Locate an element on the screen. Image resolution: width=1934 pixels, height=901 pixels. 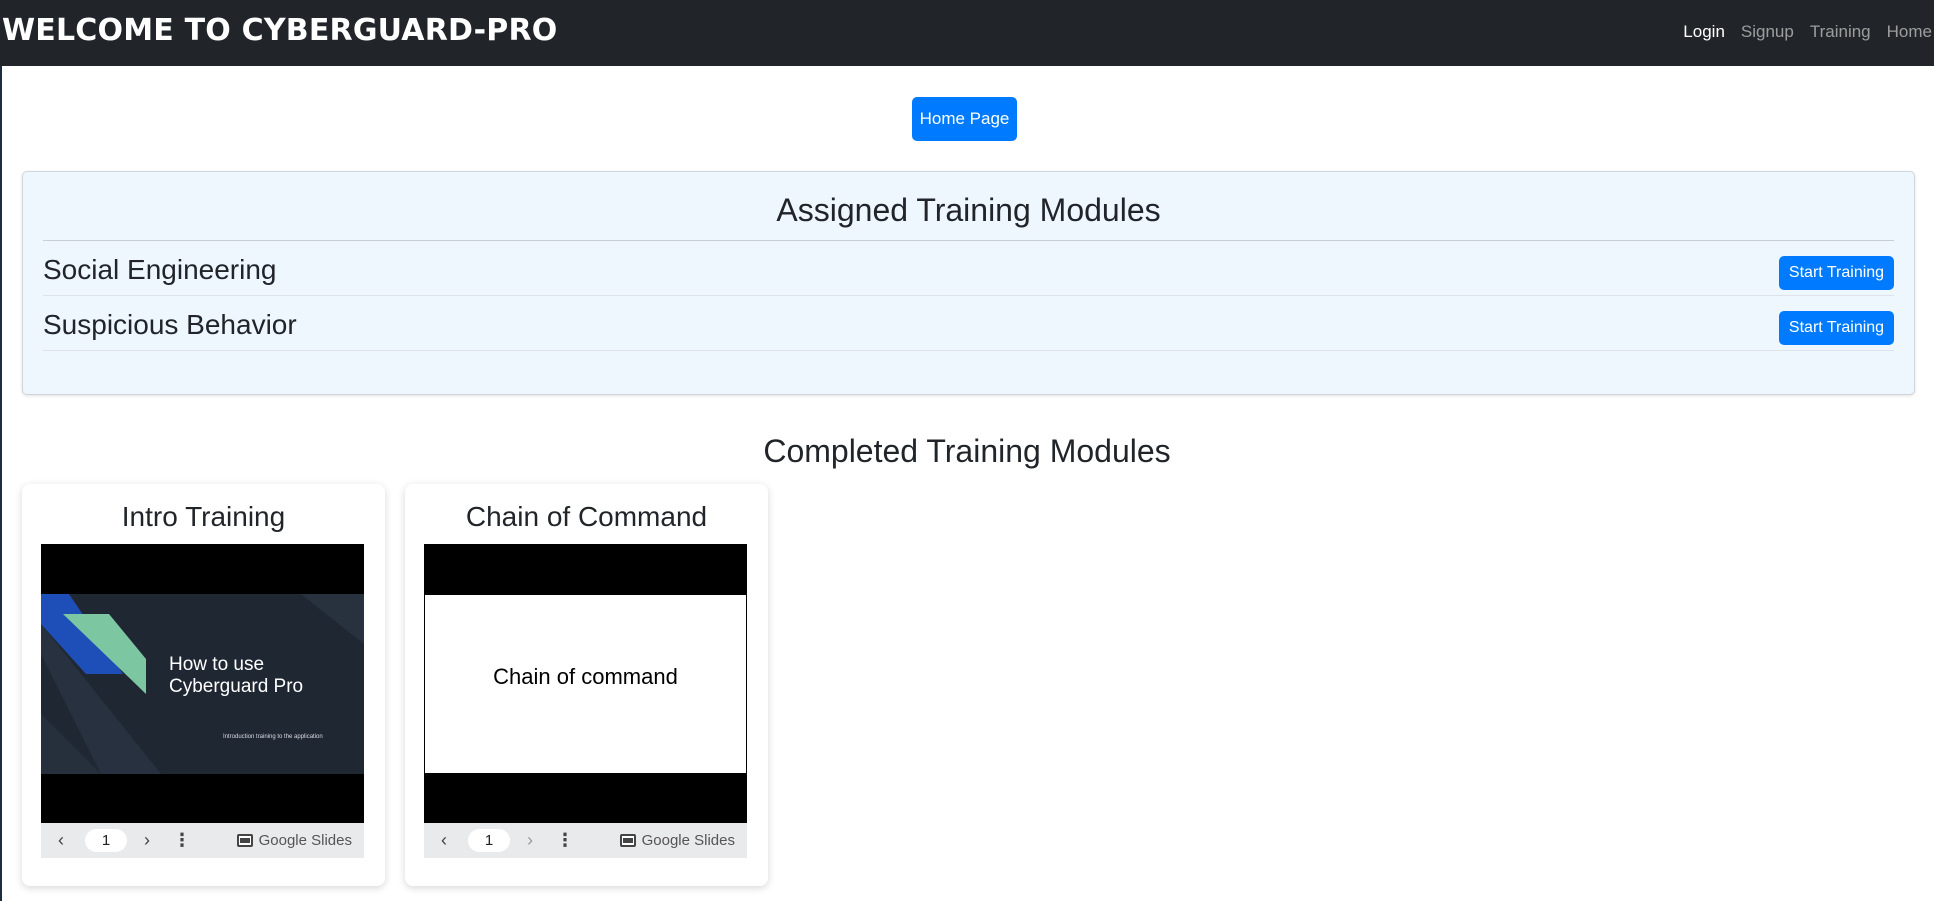
nav-training-link: Training is located at coordinates (1840, 32).